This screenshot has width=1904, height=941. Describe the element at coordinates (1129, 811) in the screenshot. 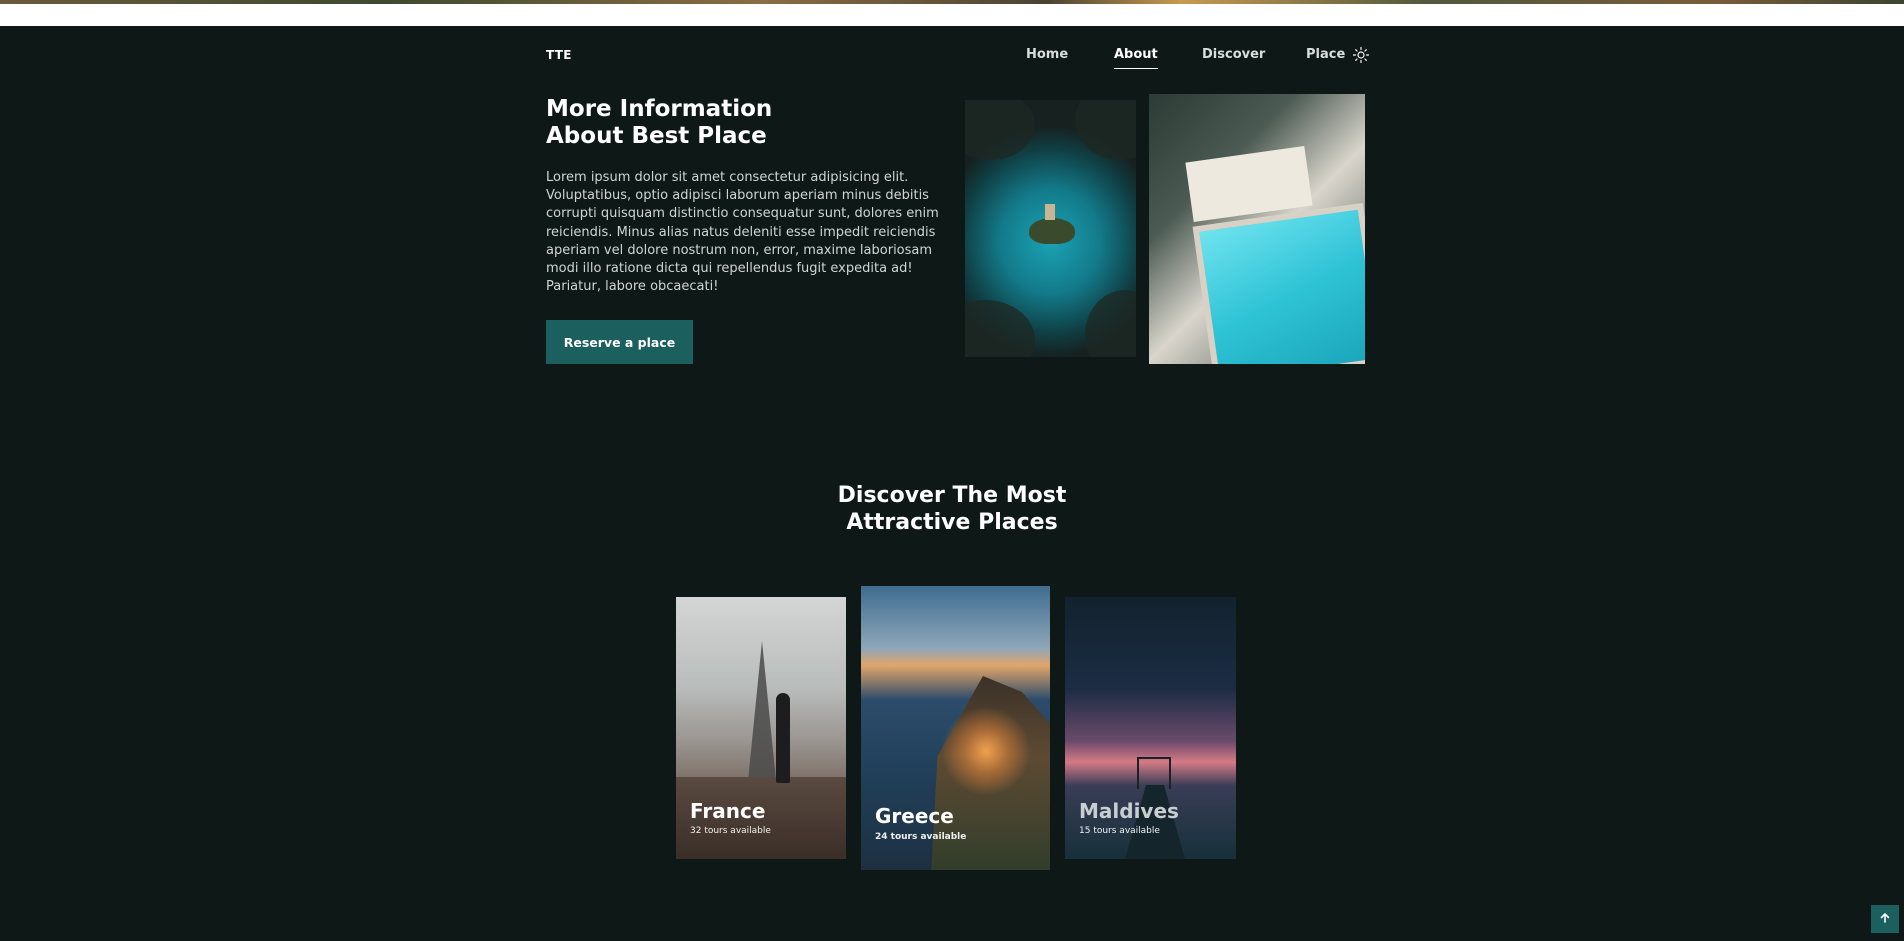

I see `card-name: Maldives` at that location.